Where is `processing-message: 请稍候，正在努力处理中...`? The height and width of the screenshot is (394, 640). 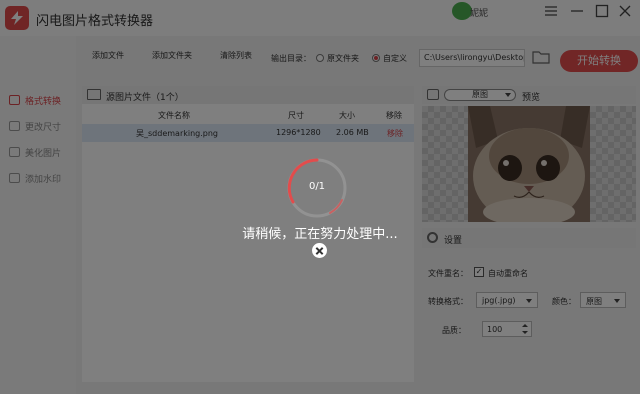 processing-message: 请稍候，正在努力处理中... is located at coordinates (320, 234).